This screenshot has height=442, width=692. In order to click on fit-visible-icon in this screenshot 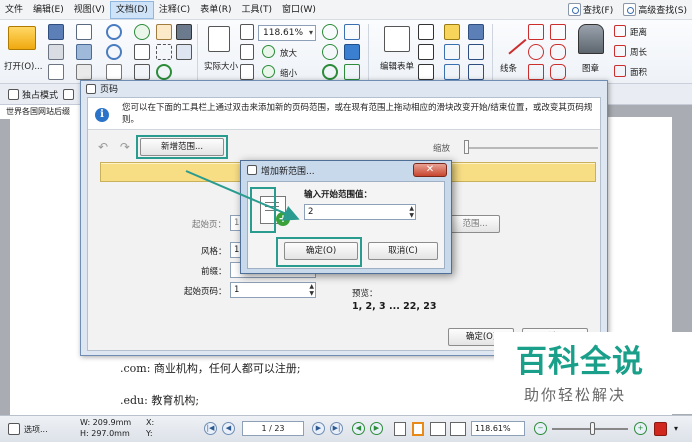, I will do `click(247, 72)`.